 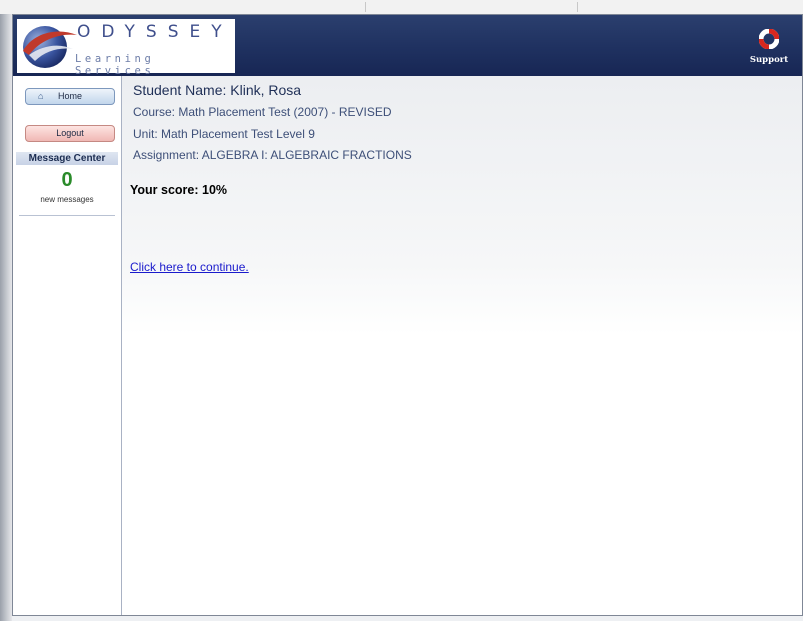 I want to click on browser-top-strip, so click(x=401, y=7).